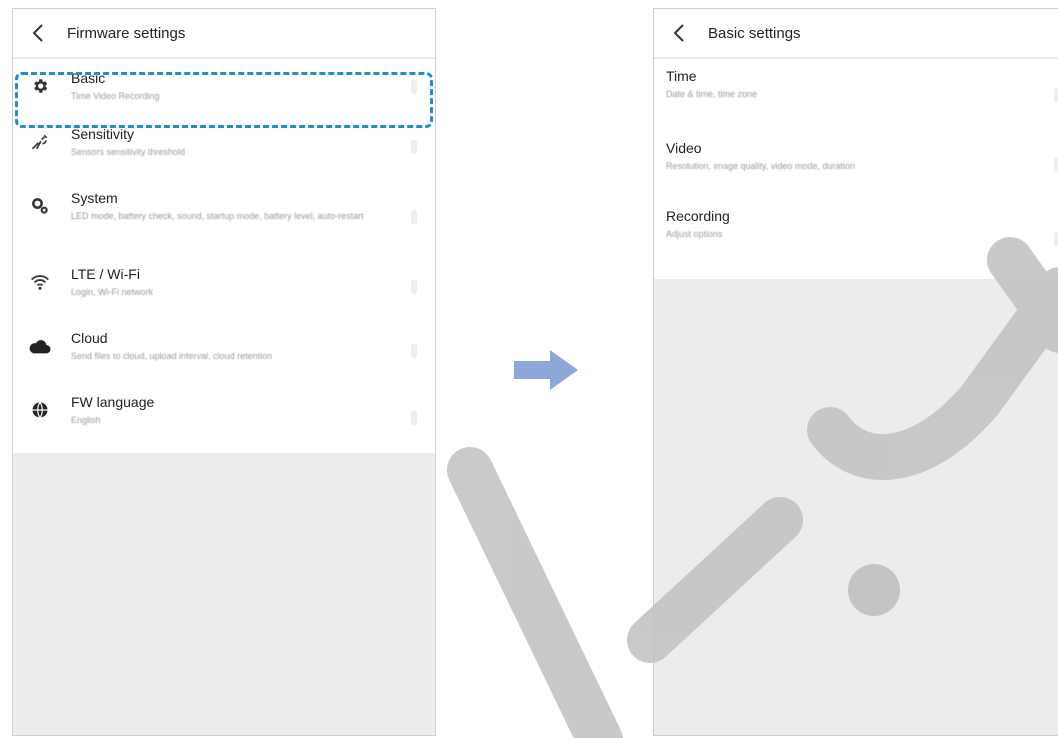 The image size is (1058, 738). What do you see at coordinates (105, 274) in the screenshot?
I see `settings-item-label: LTE / Wi-Fi` at bounding box center [105, 274].